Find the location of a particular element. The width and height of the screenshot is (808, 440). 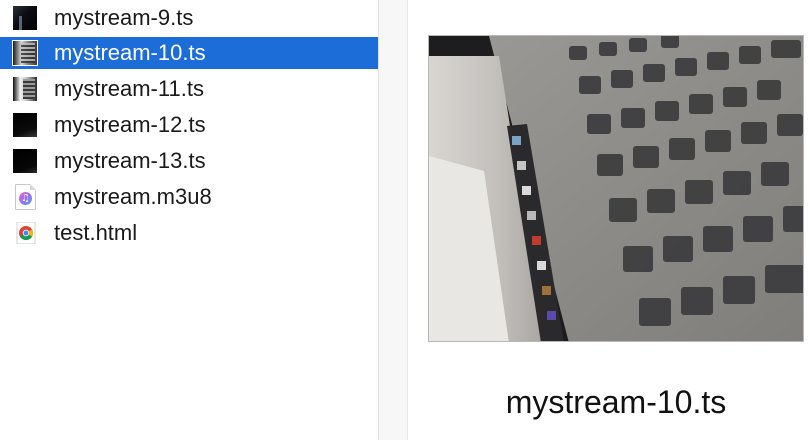

file-name: mystream-11.ts is located at coordinates (129, 88).